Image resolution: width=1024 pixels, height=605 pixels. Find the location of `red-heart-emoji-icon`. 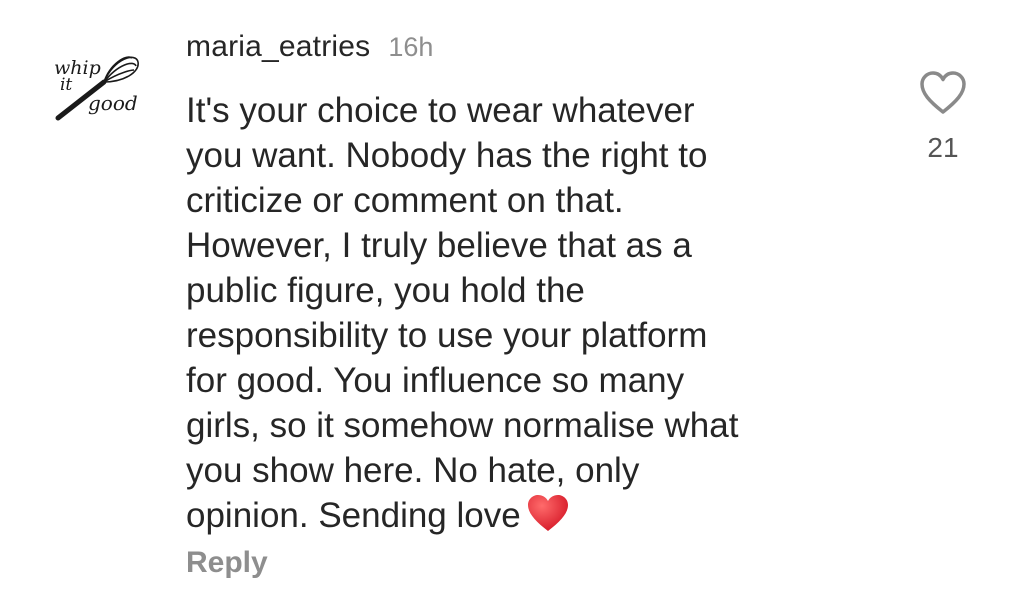

red-heart-emoji-icon is located at coordinates (548, 519).